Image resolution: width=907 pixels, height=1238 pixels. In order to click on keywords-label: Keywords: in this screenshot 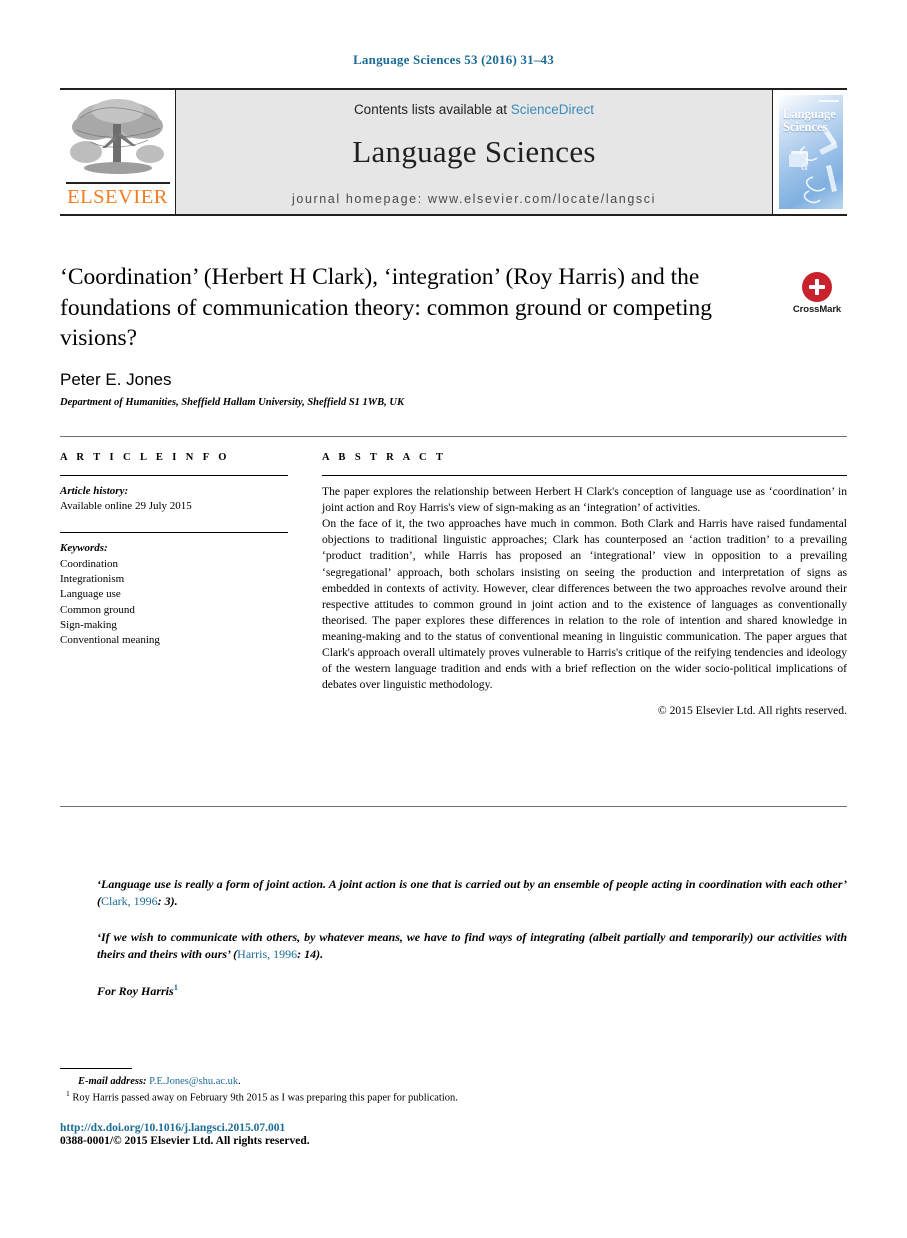, I will do `click(84, 548)`.